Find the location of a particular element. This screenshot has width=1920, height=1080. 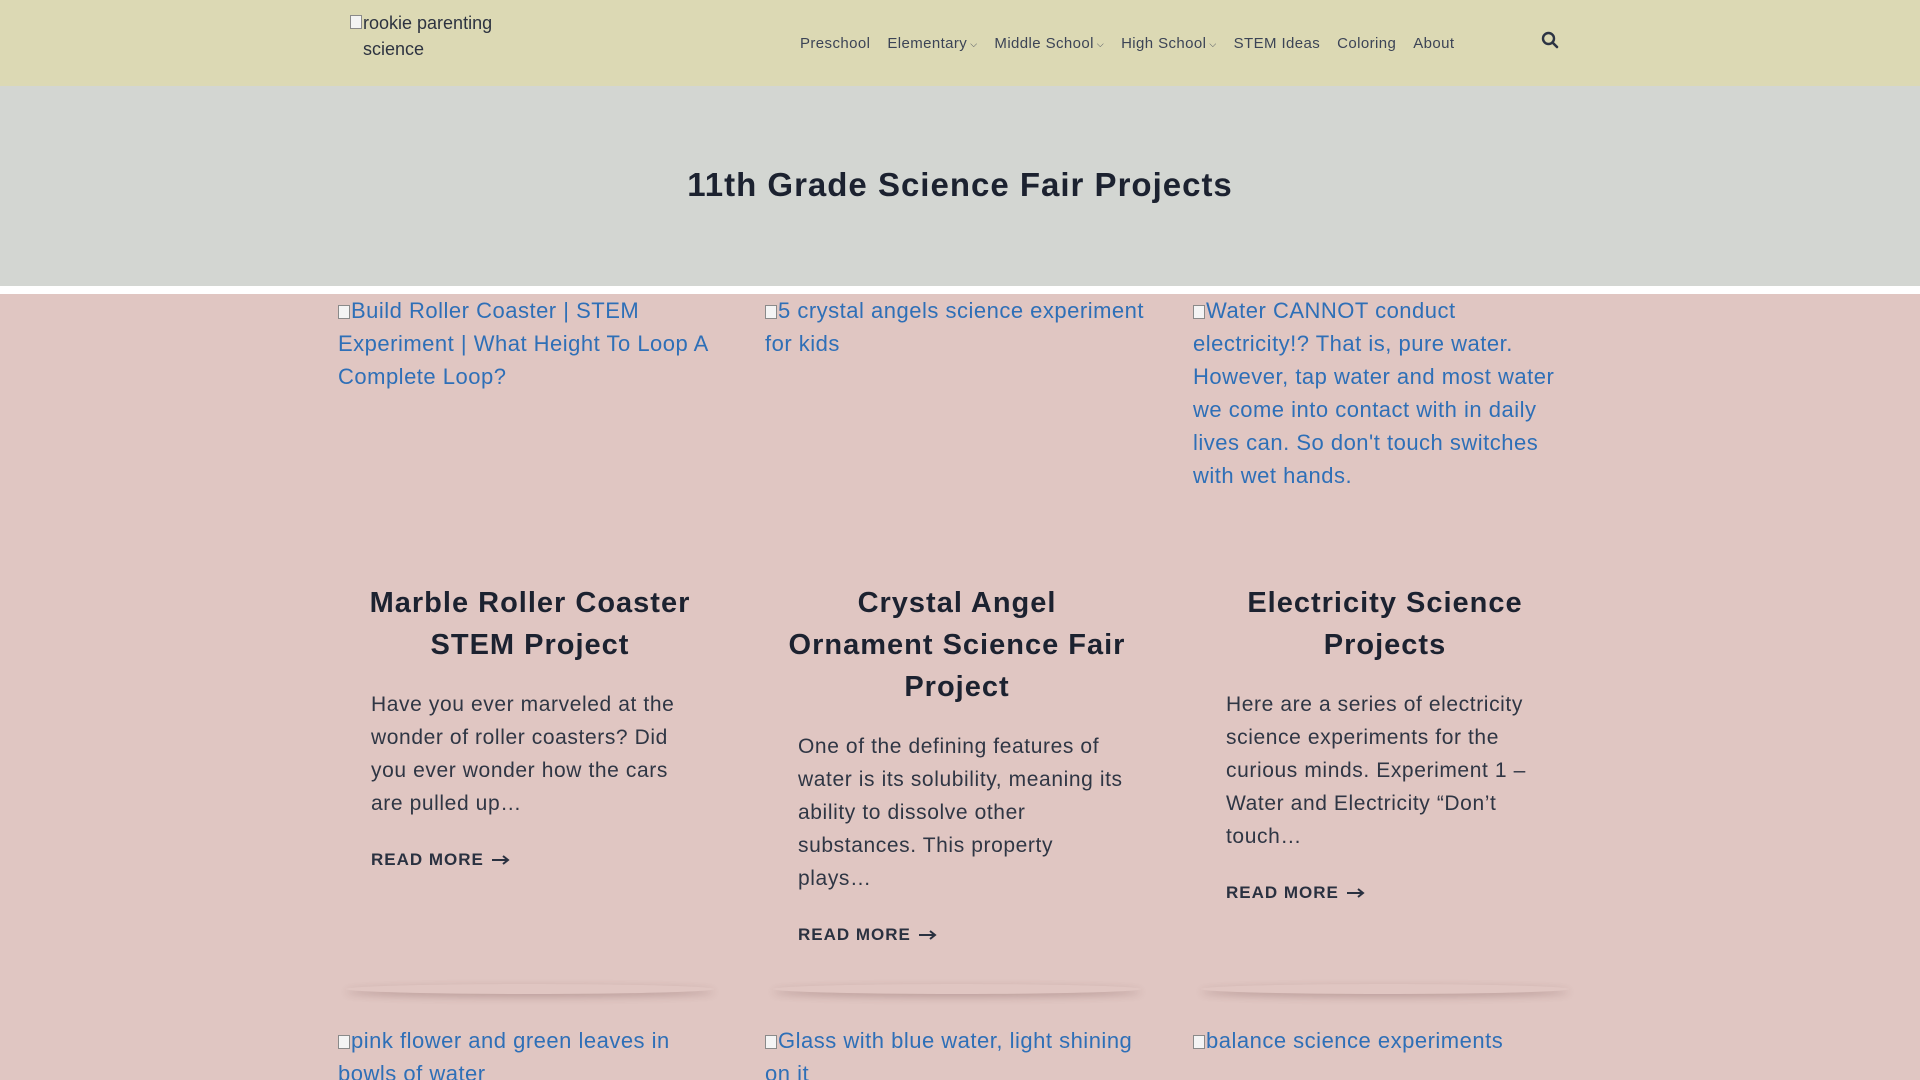

nav-item-preschool: Preschool is located at coordinates (835, 43).